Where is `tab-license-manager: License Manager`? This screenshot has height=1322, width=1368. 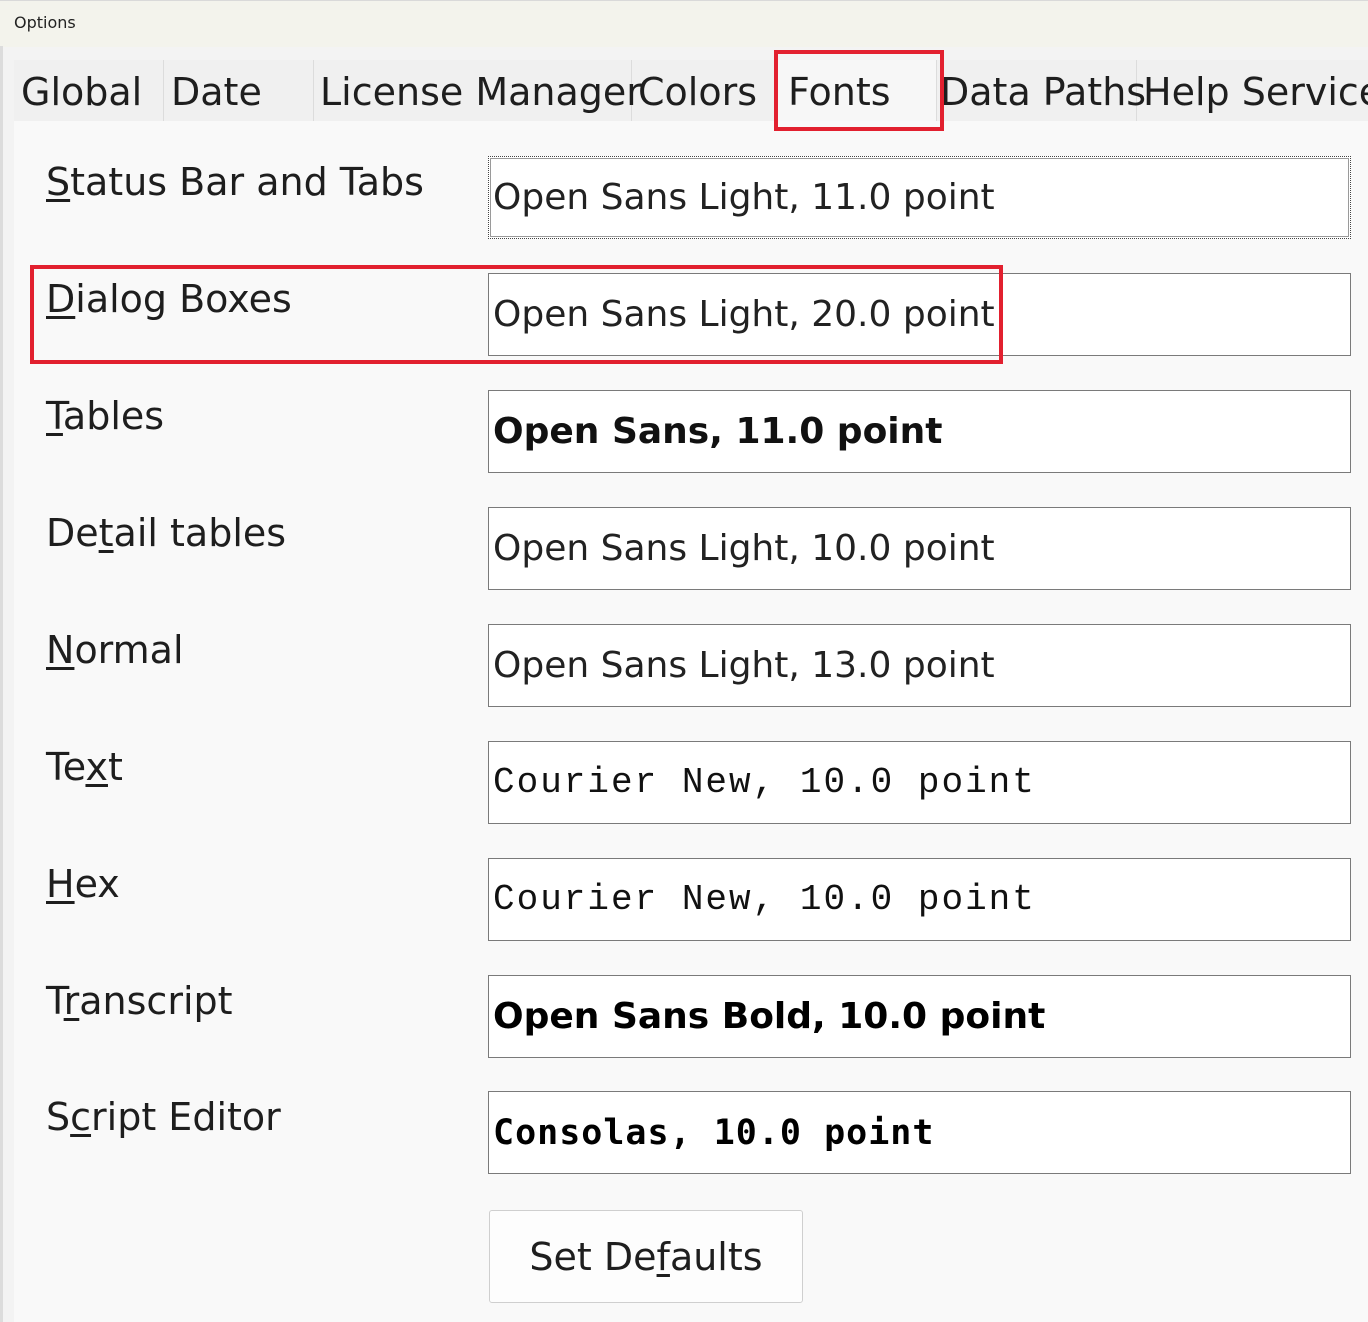 tab-license-manager: License Manager is located at coordinates (478, 90).